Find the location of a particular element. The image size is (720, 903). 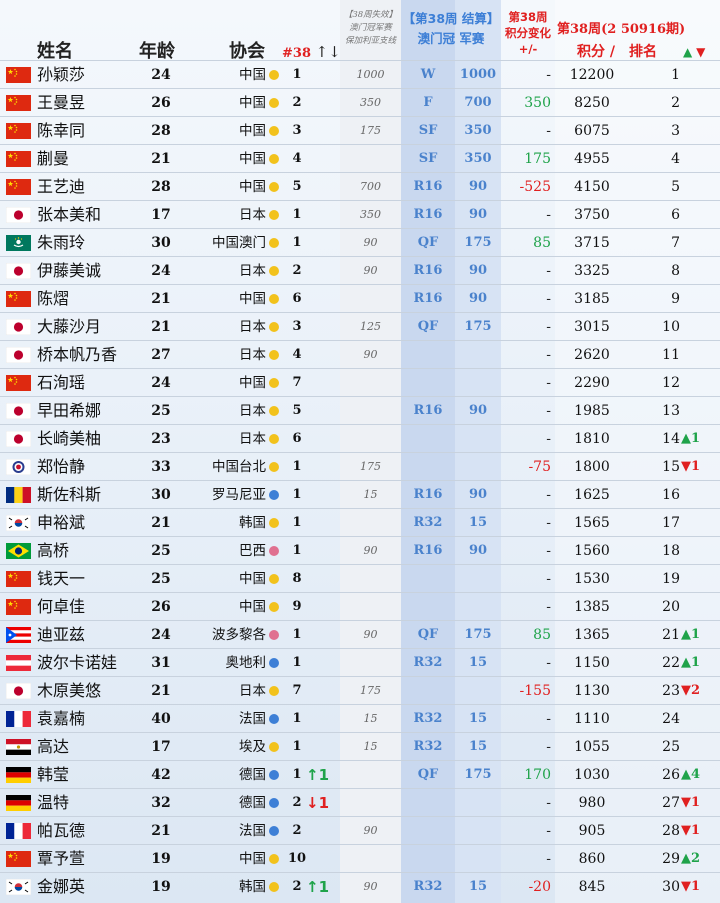

player-name: 陈幸同 is located at coordinates (61, 130).